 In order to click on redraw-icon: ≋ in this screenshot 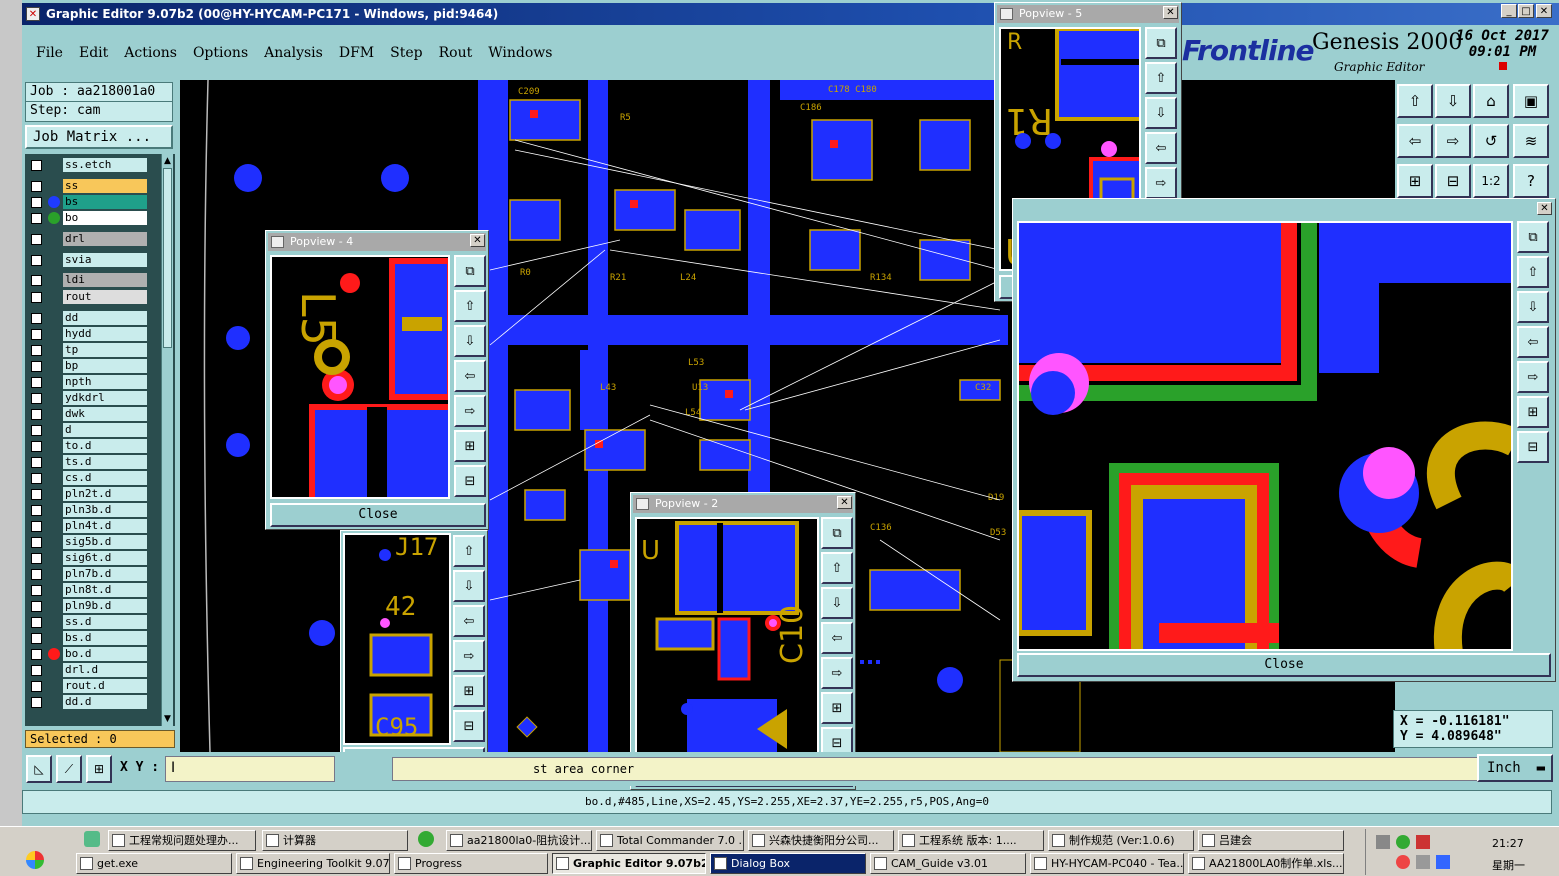, I will do `click(1531, 141)`.